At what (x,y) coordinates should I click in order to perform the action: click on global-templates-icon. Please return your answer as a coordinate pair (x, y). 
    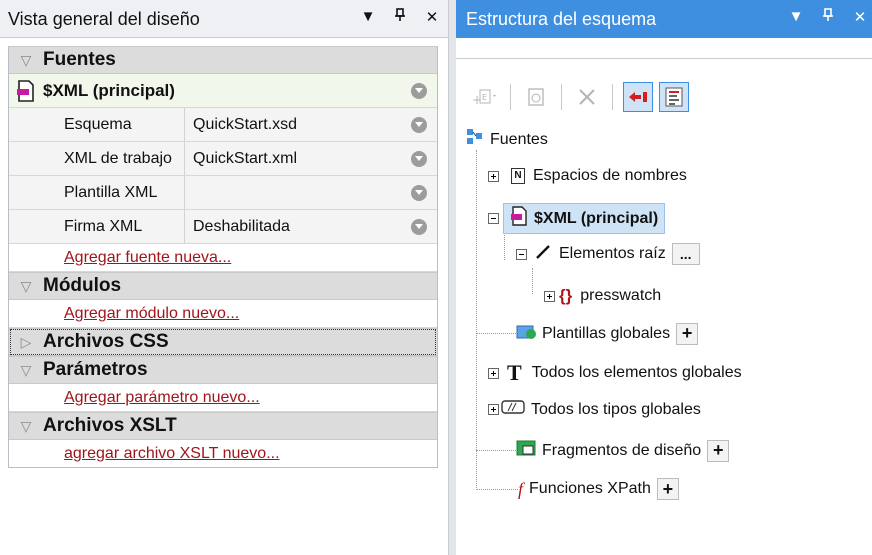
    Looking at the image, I should click on (527, 333).